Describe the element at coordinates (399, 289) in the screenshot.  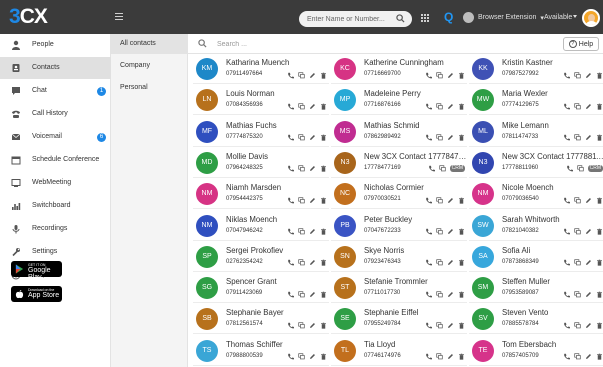
I see `contact-card: ST Stefanie Trommler 07711017730` at that location.